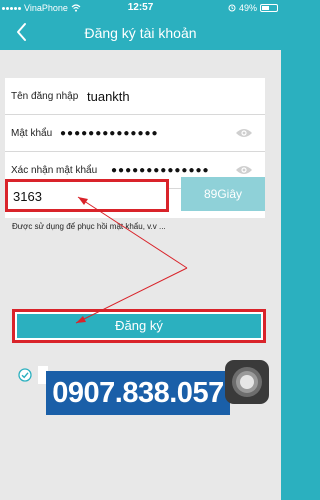 The width and height of the screenshot is (320, 500). What do you see at coordinates (87, 195) in the screenshot?
I see `verification-code-input: 3163` at bounding box center [87, 195].